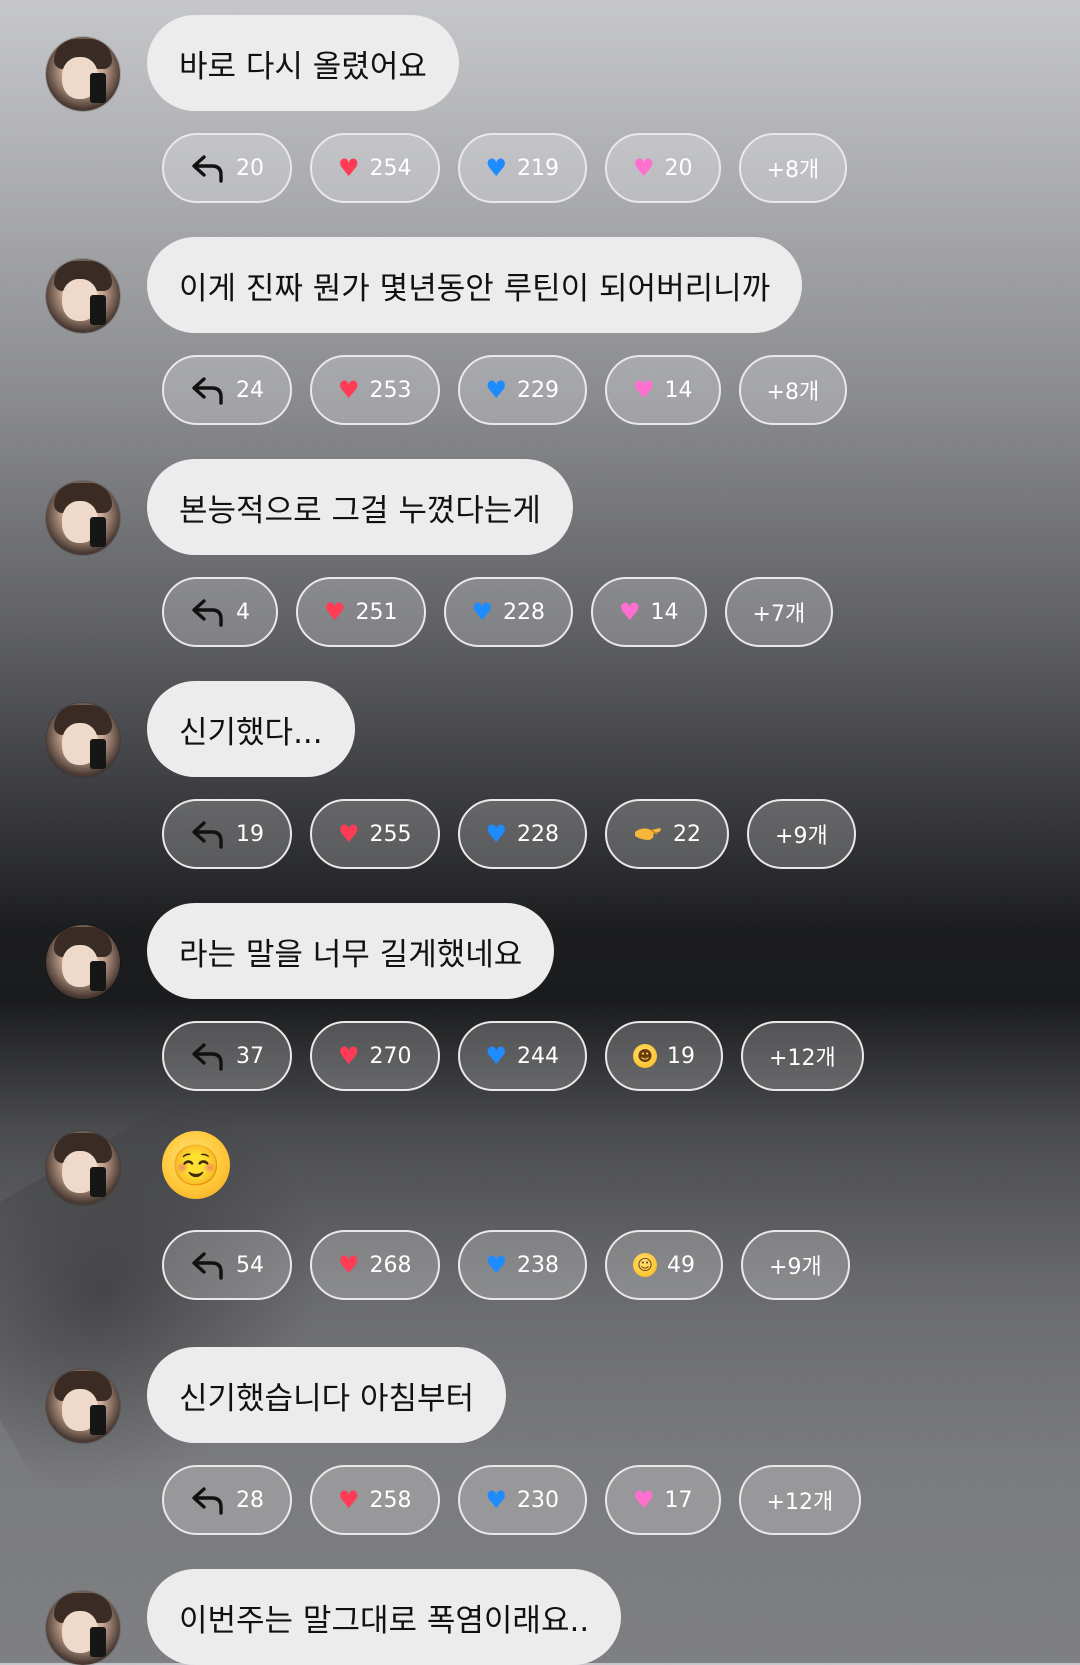 The width and height of the screenshot is (1080, 1665). What do you see at coordinates (327, 1395) in the screenshot?
I see `message-bubble: 신기했습니다 아침부터` at bounding box center [327, 1395].